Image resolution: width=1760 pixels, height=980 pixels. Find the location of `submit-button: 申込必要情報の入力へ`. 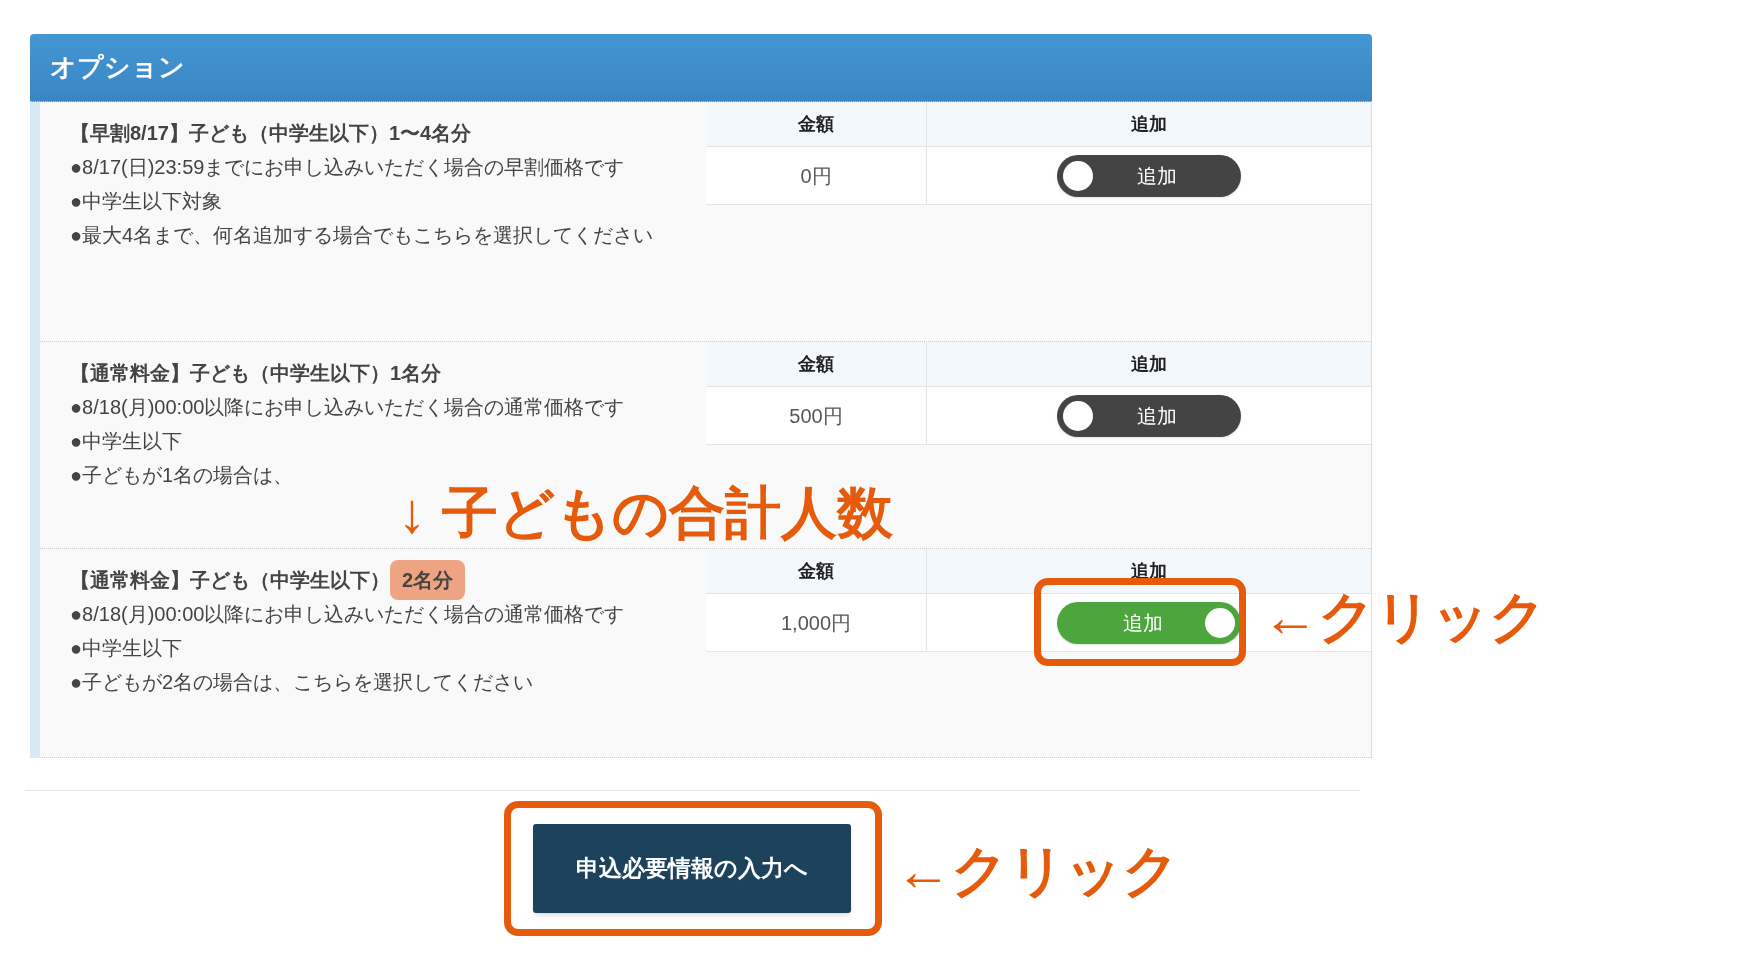

submit-button: 申込必要情報の入力へ is located at coordinates (692, 868).